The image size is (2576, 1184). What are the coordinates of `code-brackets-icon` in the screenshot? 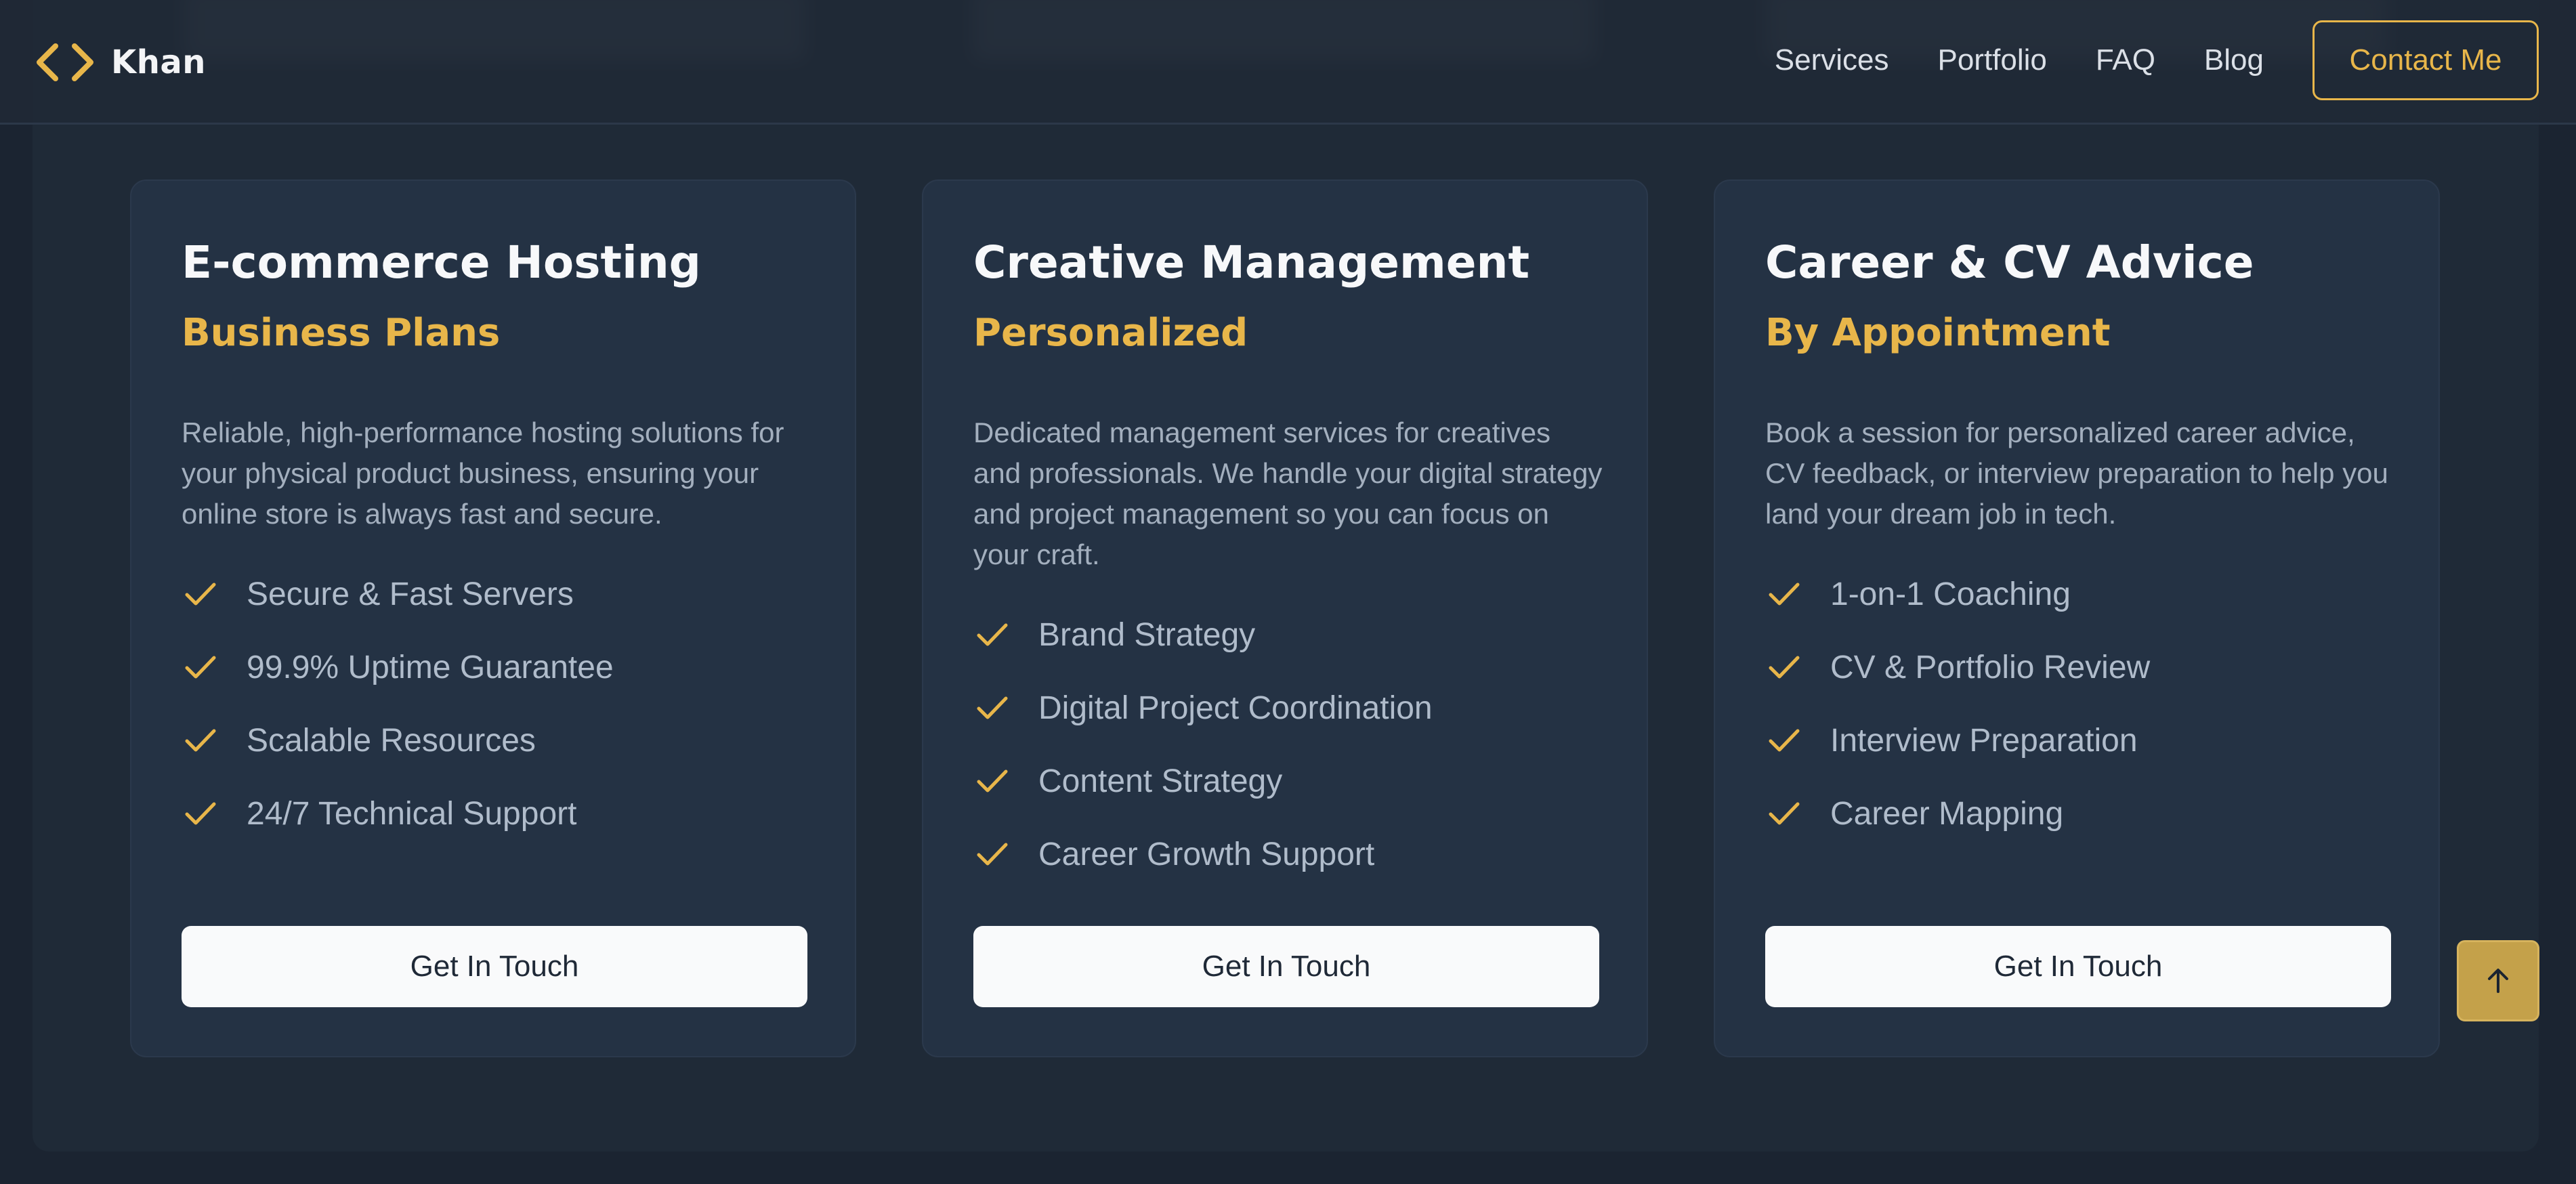 It's located at (65, 62).